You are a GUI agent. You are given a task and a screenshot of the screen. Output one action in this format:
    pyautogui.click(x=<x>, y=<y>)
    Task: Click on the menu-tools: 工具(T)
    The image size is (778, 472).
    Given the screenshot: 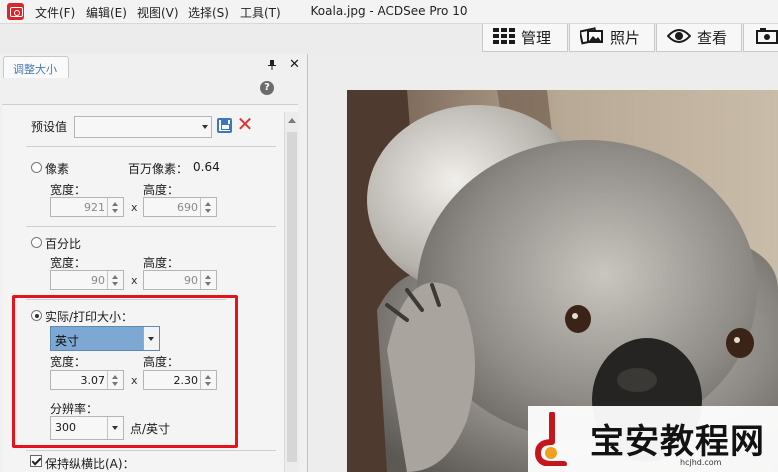 What is the action you would take?
    pyautogui.click(x=260, y=12)
    